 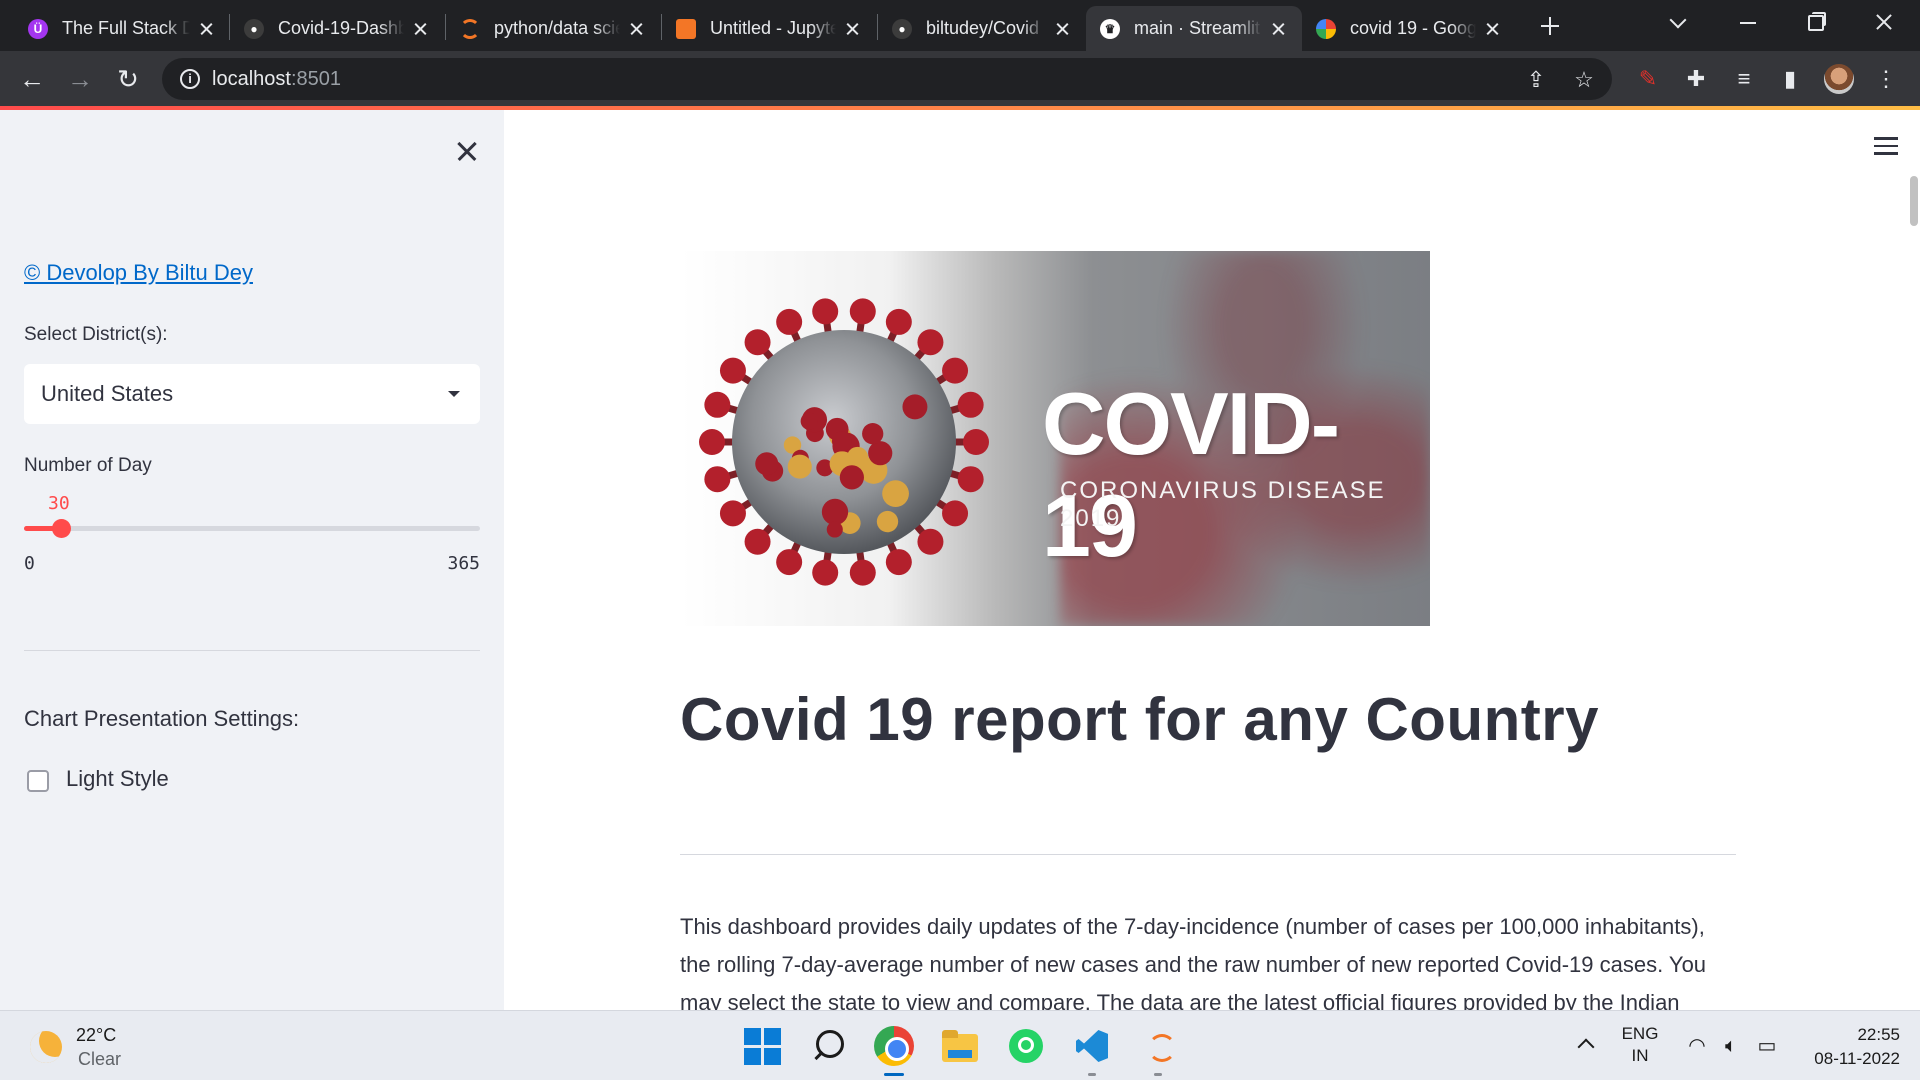 I want to click on tab-title: Untitled - Jupyter, so click(x=773, y=28).